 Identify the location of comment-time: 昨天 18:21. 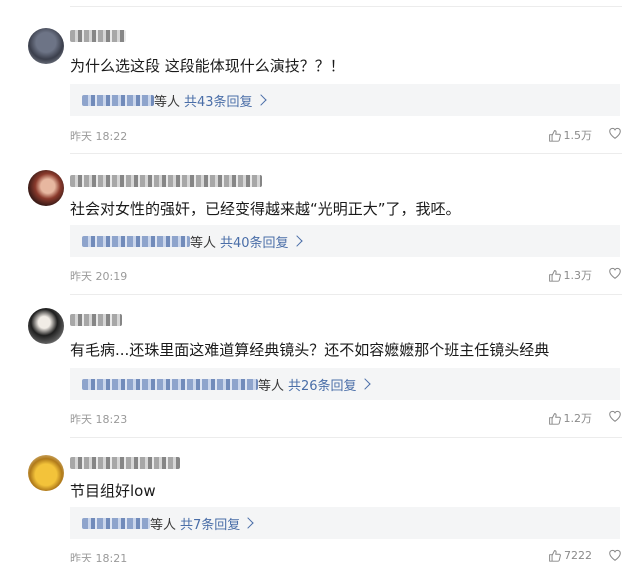
(99, 557).